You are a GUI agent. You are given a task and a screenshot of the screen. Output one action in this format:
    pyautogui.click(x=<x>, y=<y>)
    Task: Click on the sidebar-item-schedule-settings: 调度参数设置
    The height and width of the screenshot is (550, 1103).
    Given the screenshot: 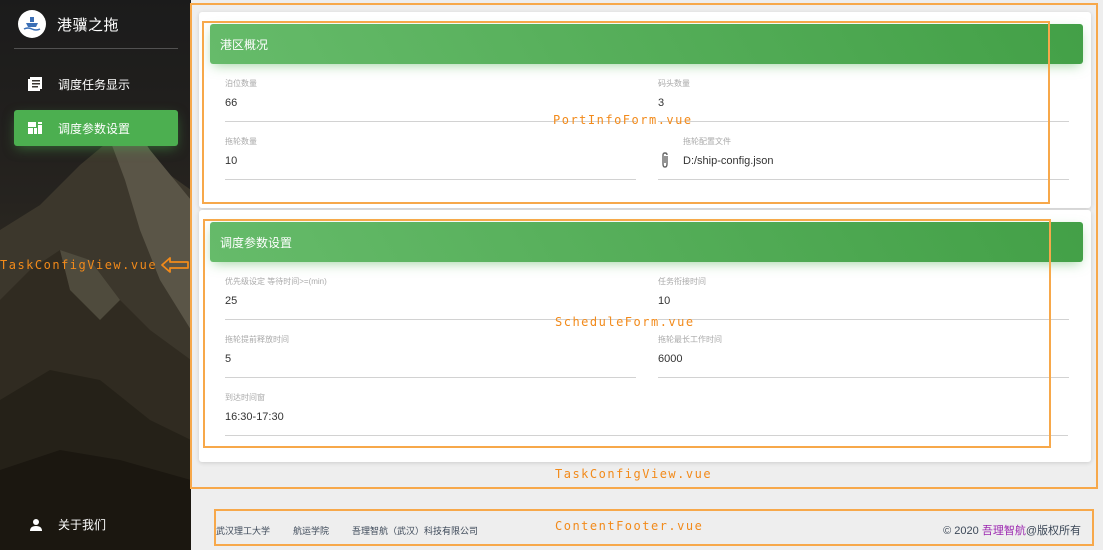 What is the action you would take?
    pyautogui.click(x=96, y=128)
    